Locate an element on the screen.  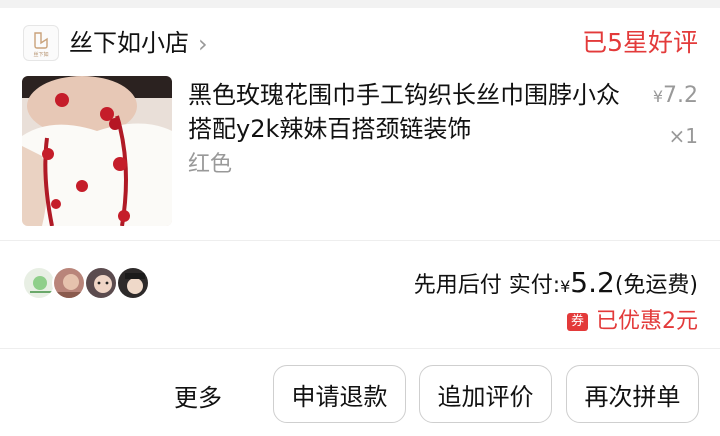
add-review-button: 追加评价 is located at coordinates (485, 394).